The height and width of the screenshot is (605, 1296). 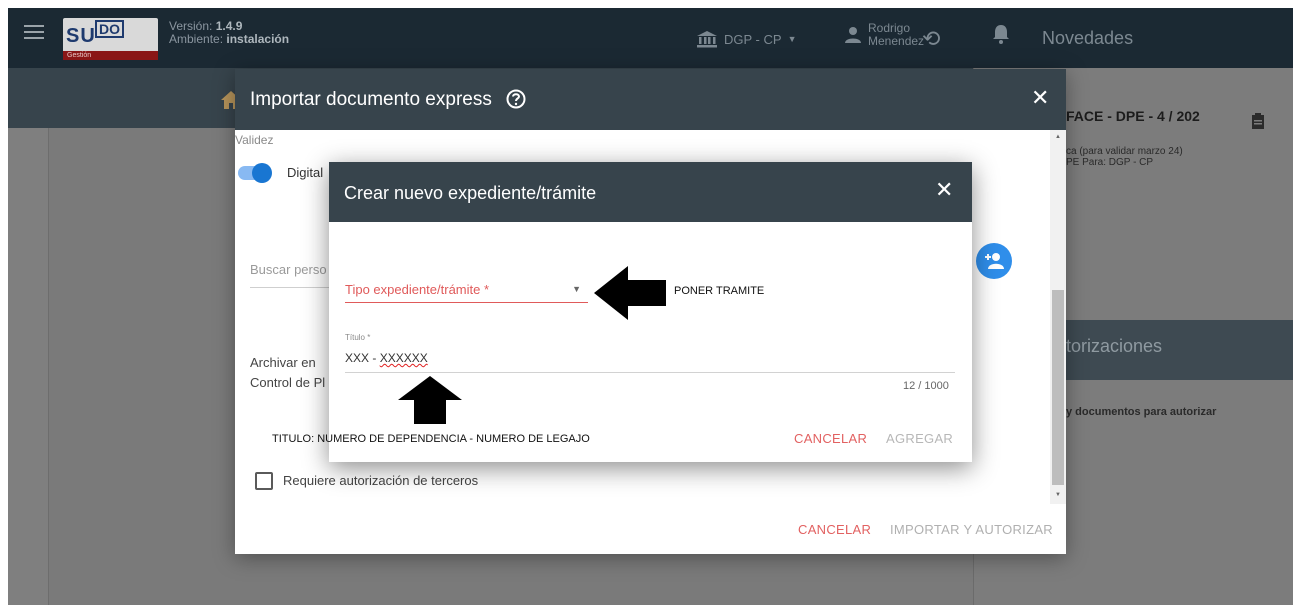 I want to click on annotation-poner-tramite: PONER TRAMITE, so click(x=719, y=291).